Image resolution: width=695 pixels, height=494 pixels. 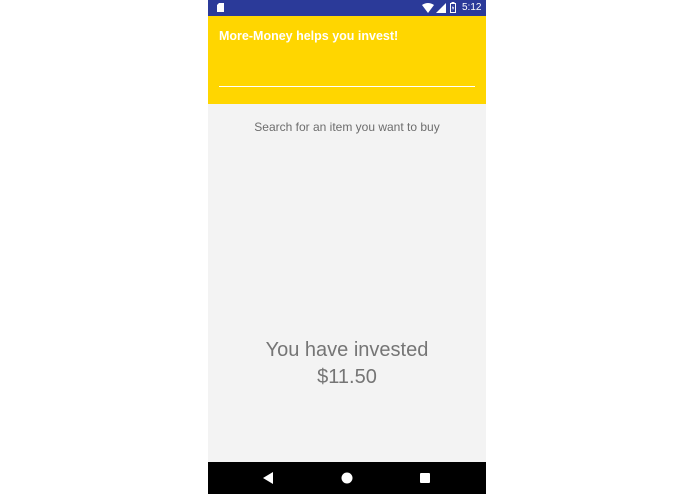 I want to click on recents-icon, so click(x=425, y=478).